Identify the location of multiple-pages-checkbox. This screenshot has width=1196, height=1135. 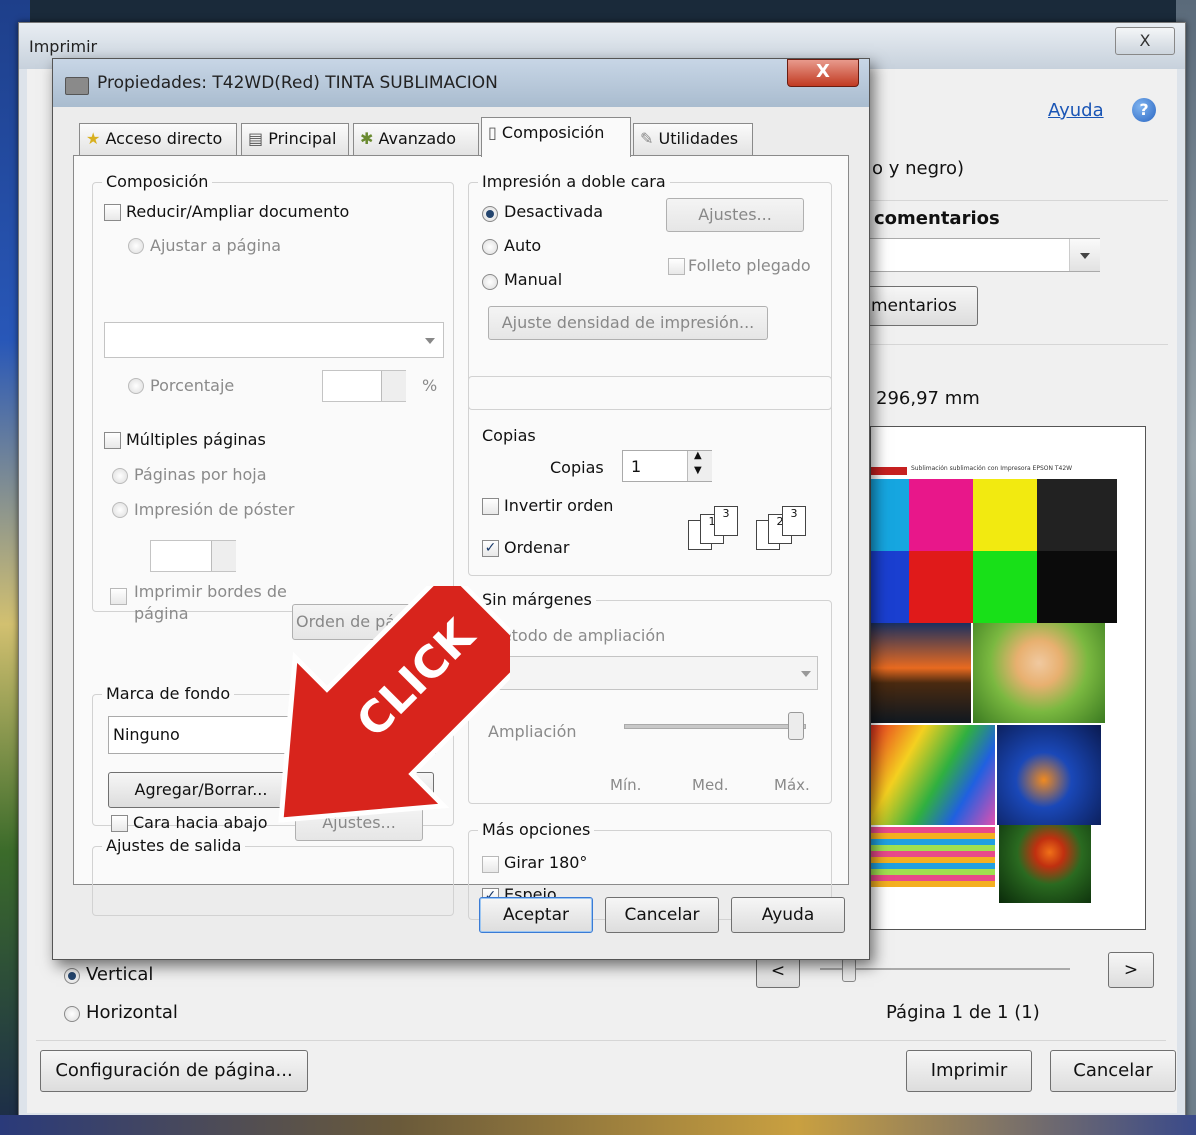
(112, 440).